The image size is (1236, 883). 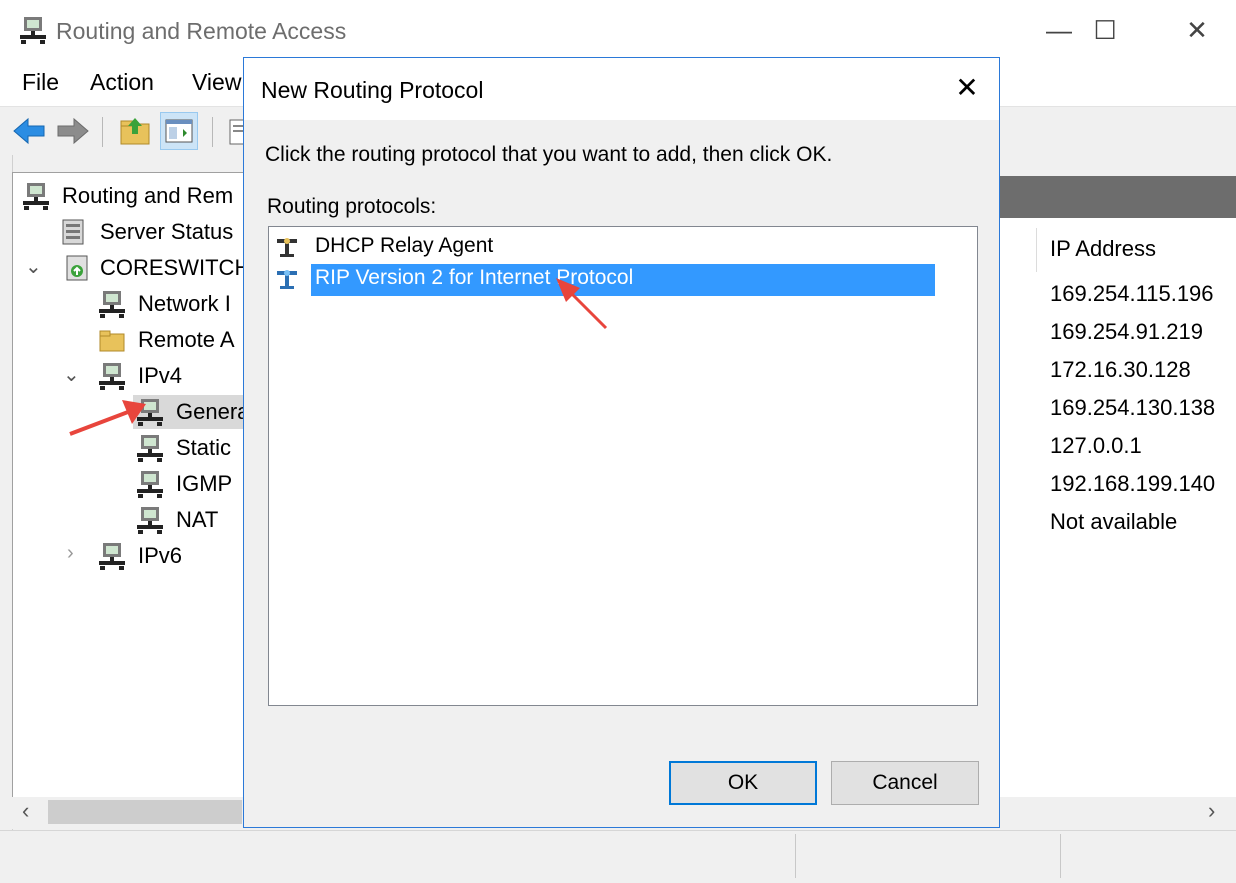 What do you see at coordinates (197, 519) in the screenshot?
I see `tree-label: NAT` at bounding box center [197, 519].